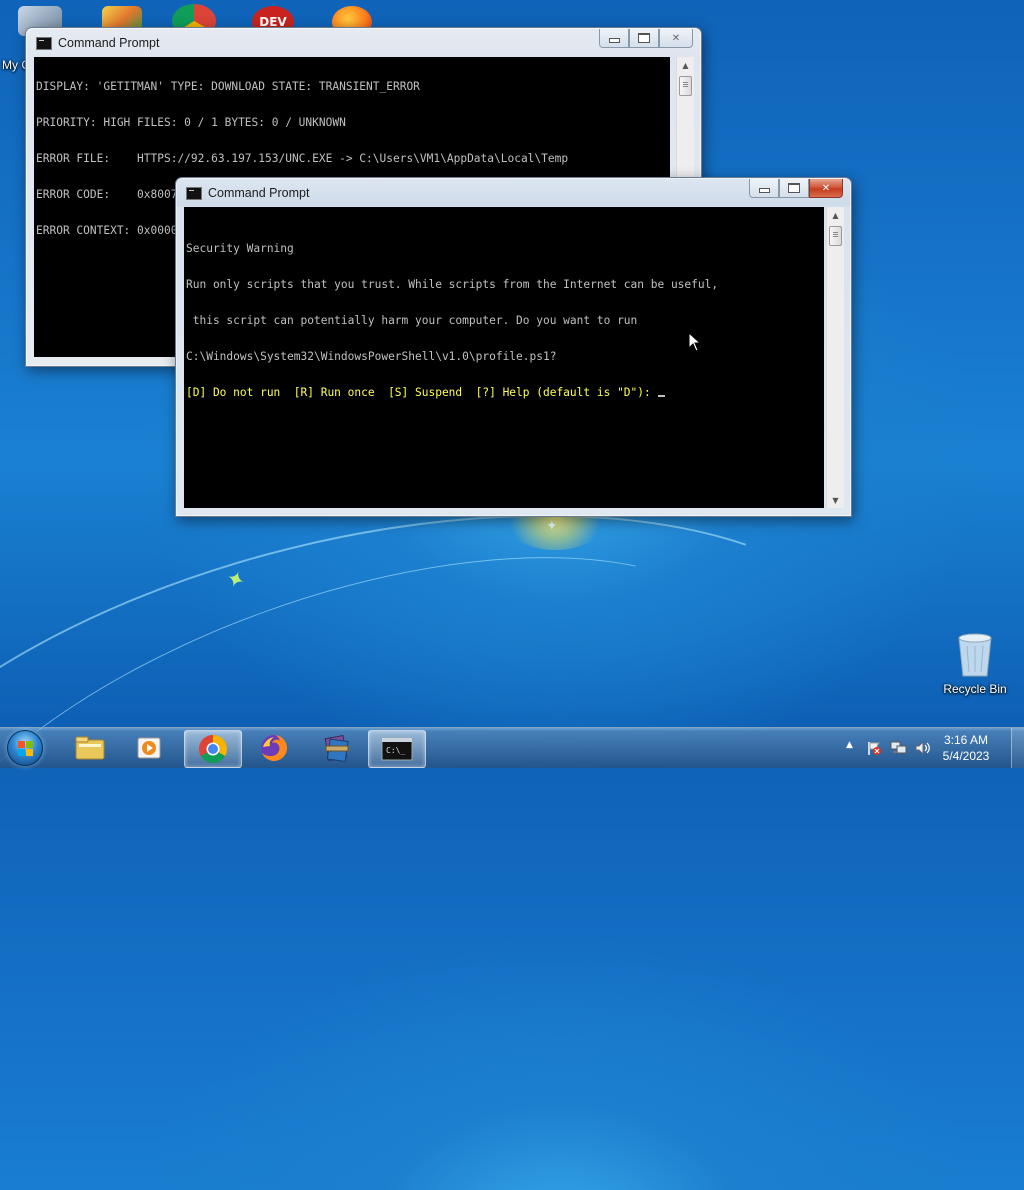 This screenshot has width=1024, height=1190. What do you see at coordinates (975, 689) in the screenshot?
I see `recycle-bin-label: Recycle Bin` at bounding box center [975, 689].